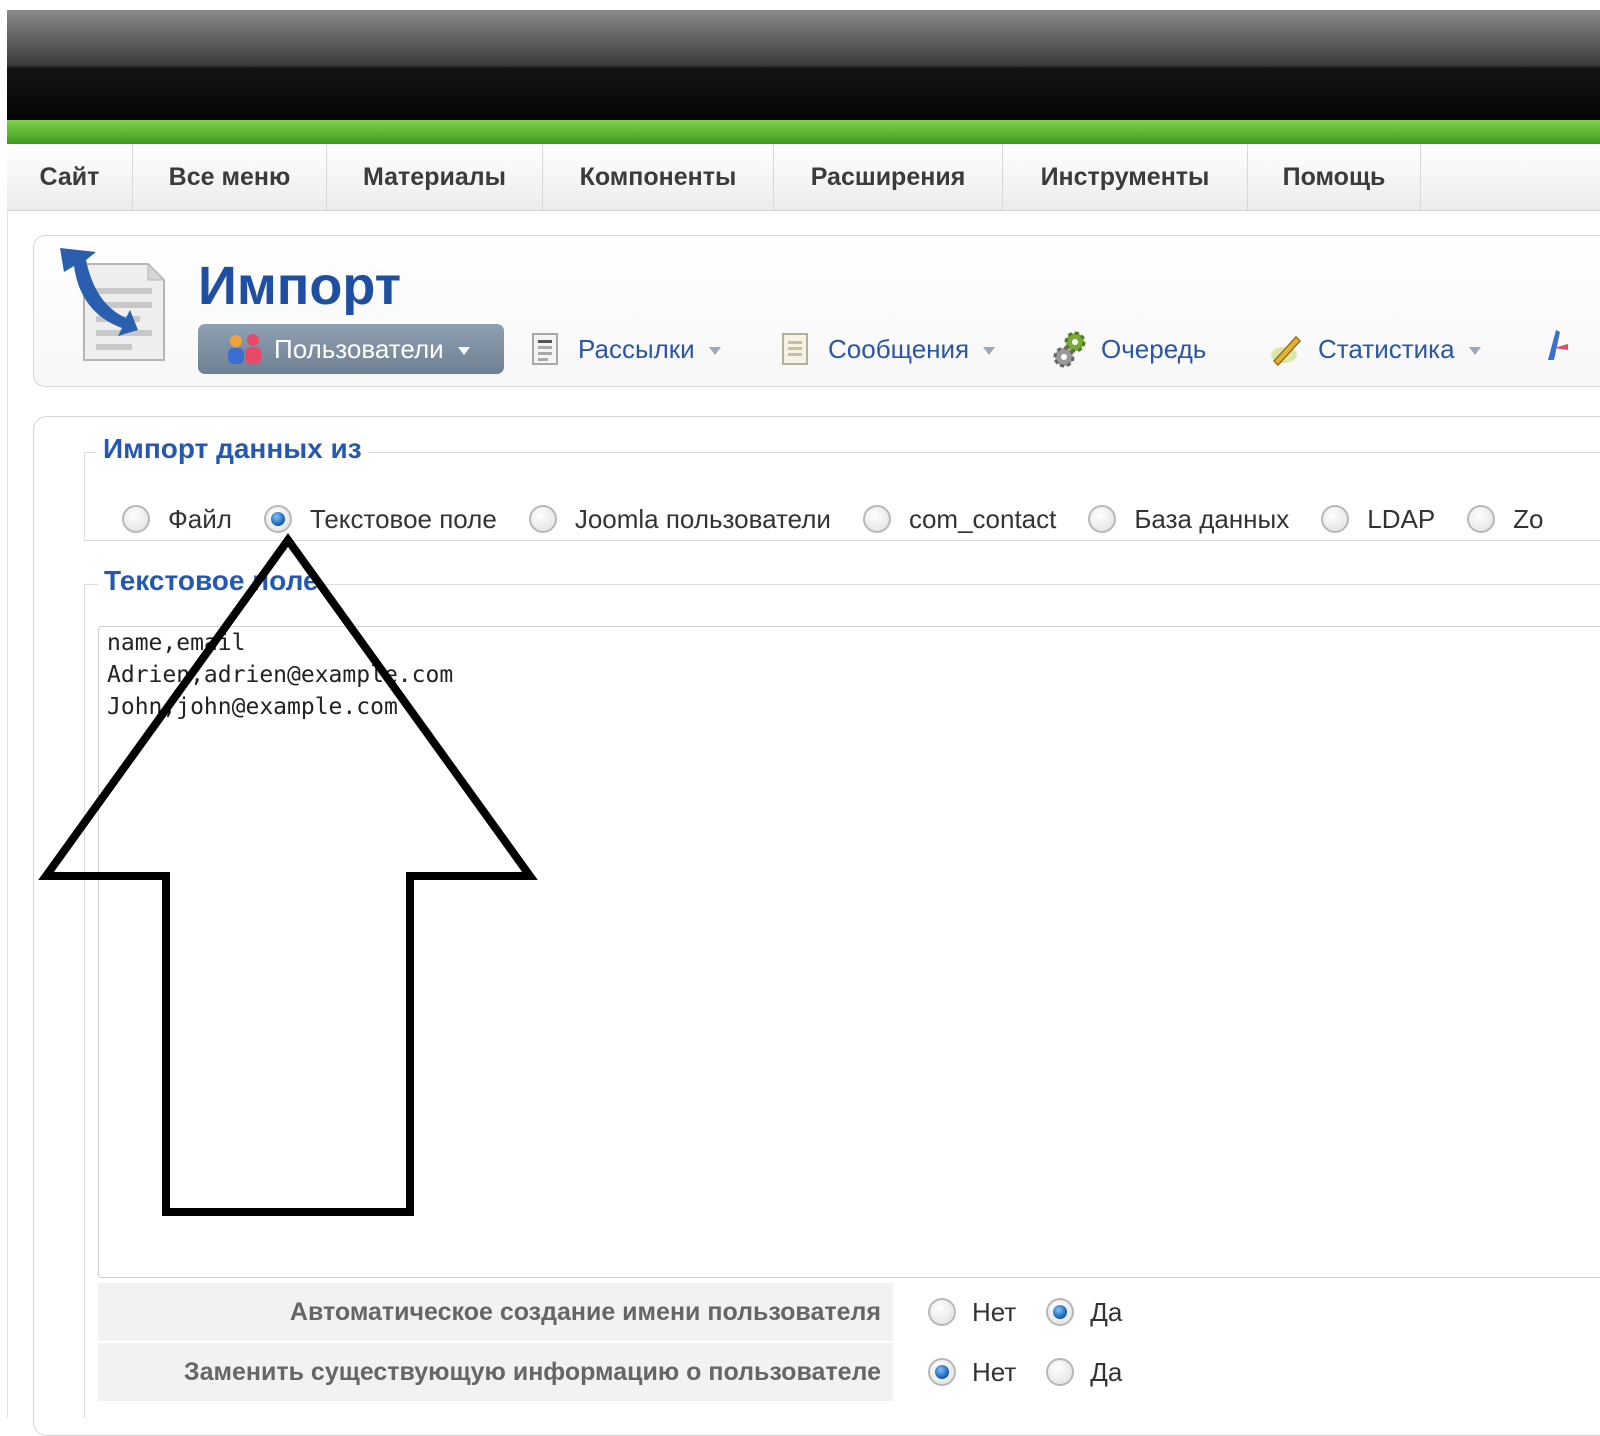 Image resolution: width=1600 pixels, height=1436 pixels. What do you see at coordinates (658, 177) in the screenshot?
I see `menu-components: Компоненты` at bounding box center [658, 177].